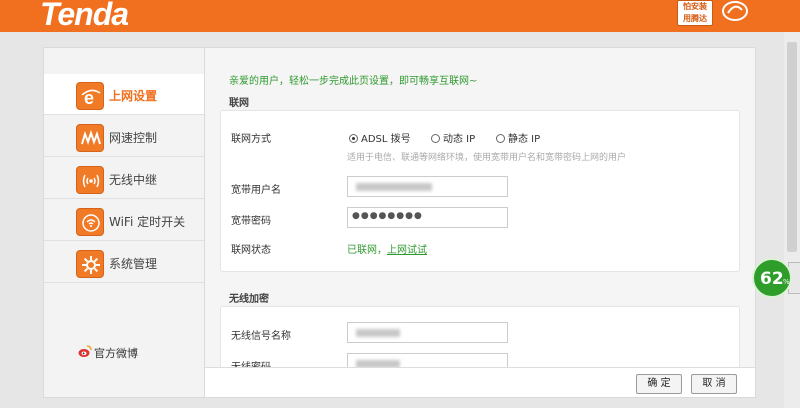  Describe the element at coordinates (90, 96) in the screenshot. I see `ie-icon: e` at that location.